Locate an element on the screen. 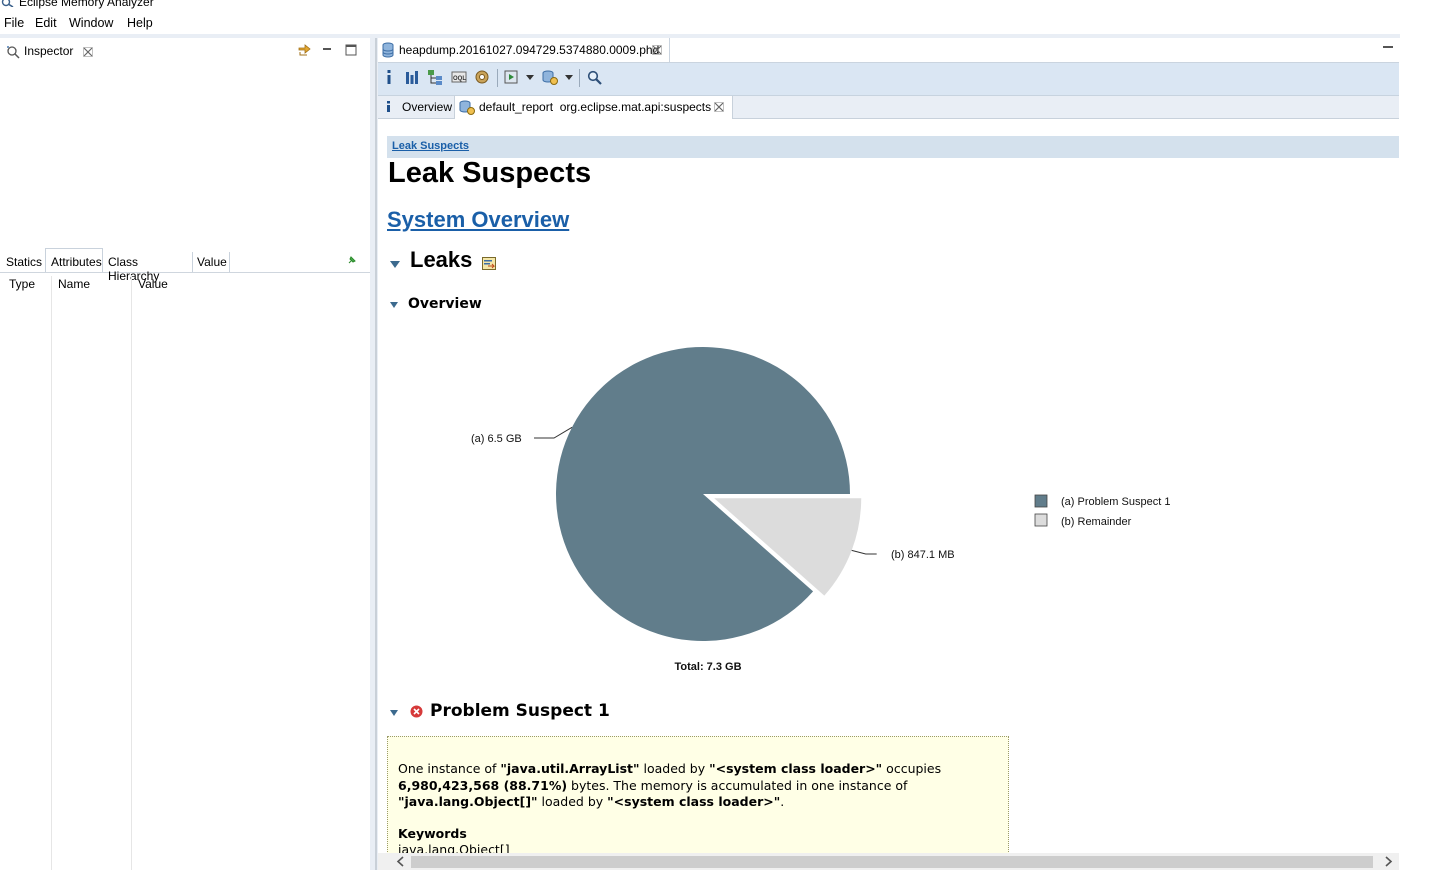 This screenshot has width=1442, height=870. tab-attributes: Attributes is located at coordinates (74, 260).